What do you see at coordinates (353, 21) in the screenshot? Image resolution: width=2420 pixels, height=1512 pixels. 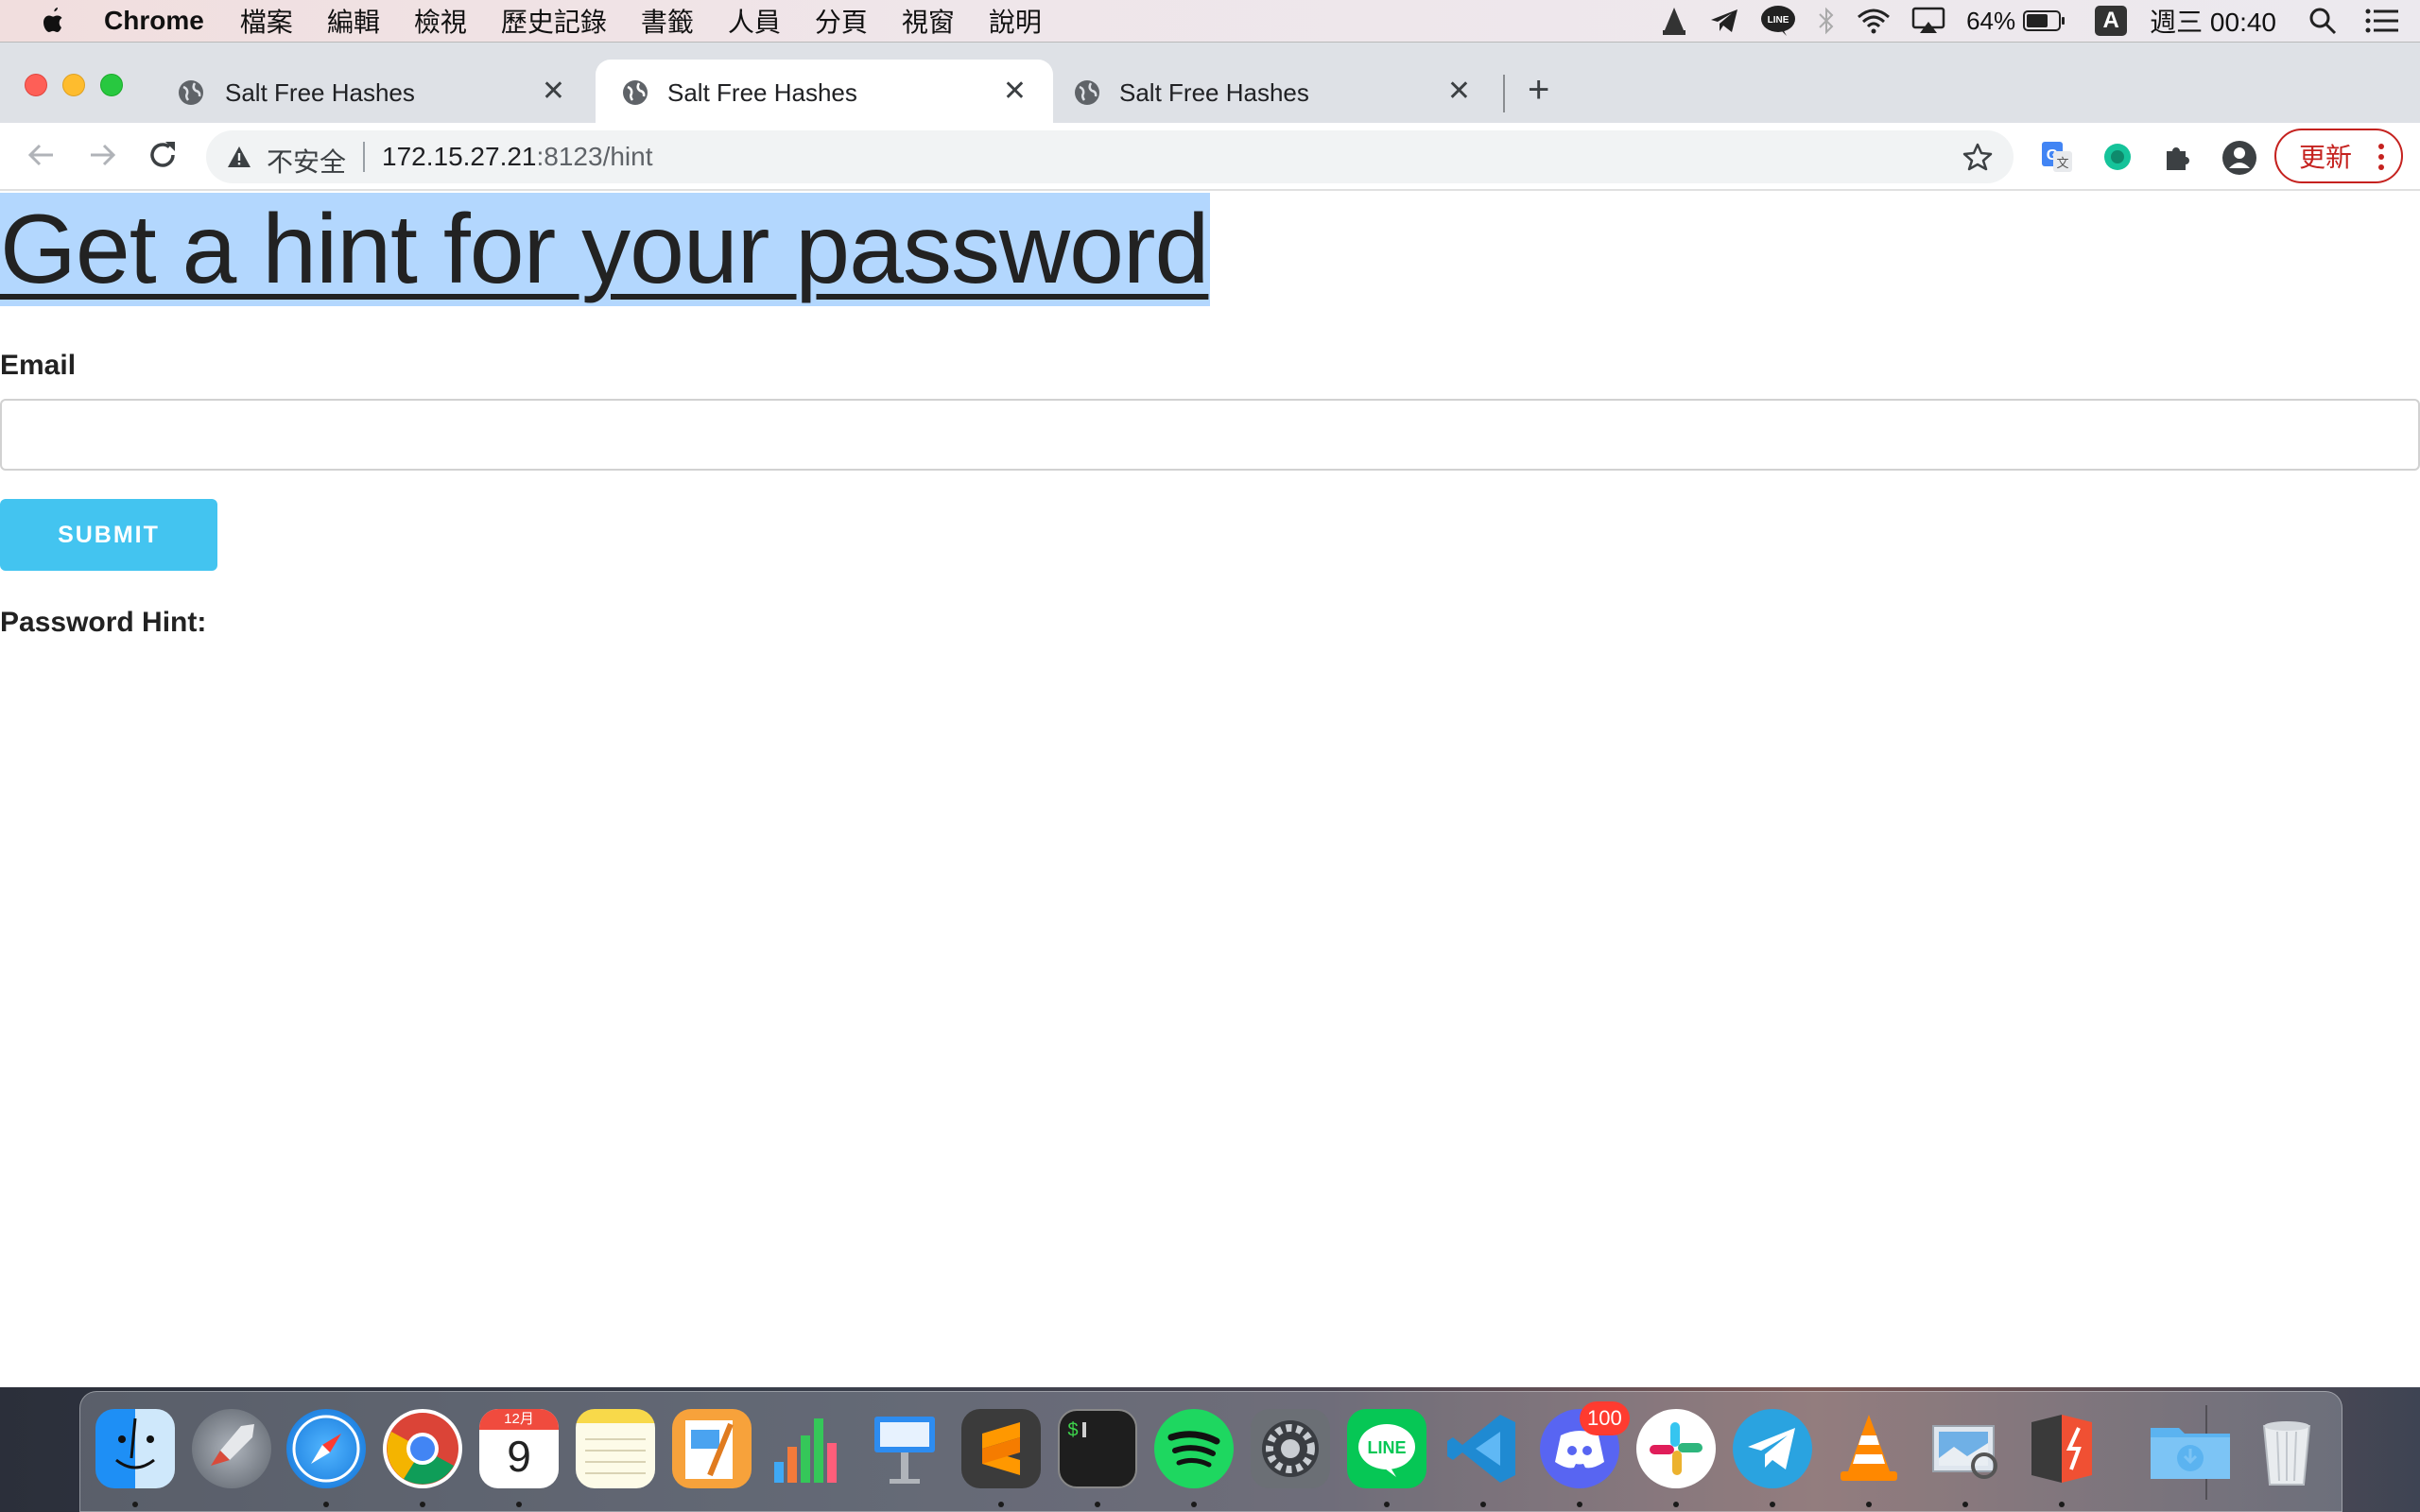 I see `menu-edit: 編輯` at bounding box center [353, 21].